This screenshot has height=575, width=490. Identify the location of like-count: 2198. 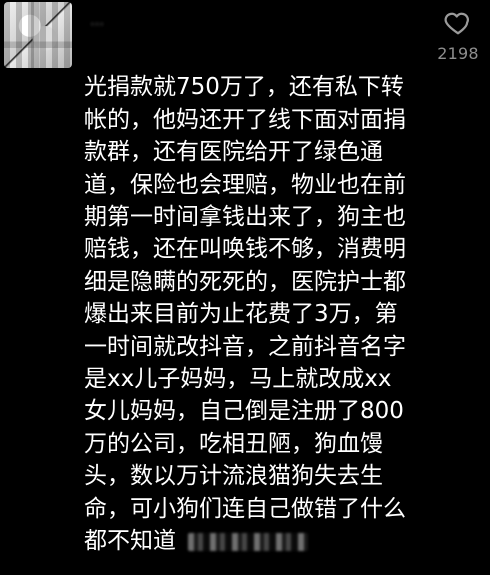
(458, 53).